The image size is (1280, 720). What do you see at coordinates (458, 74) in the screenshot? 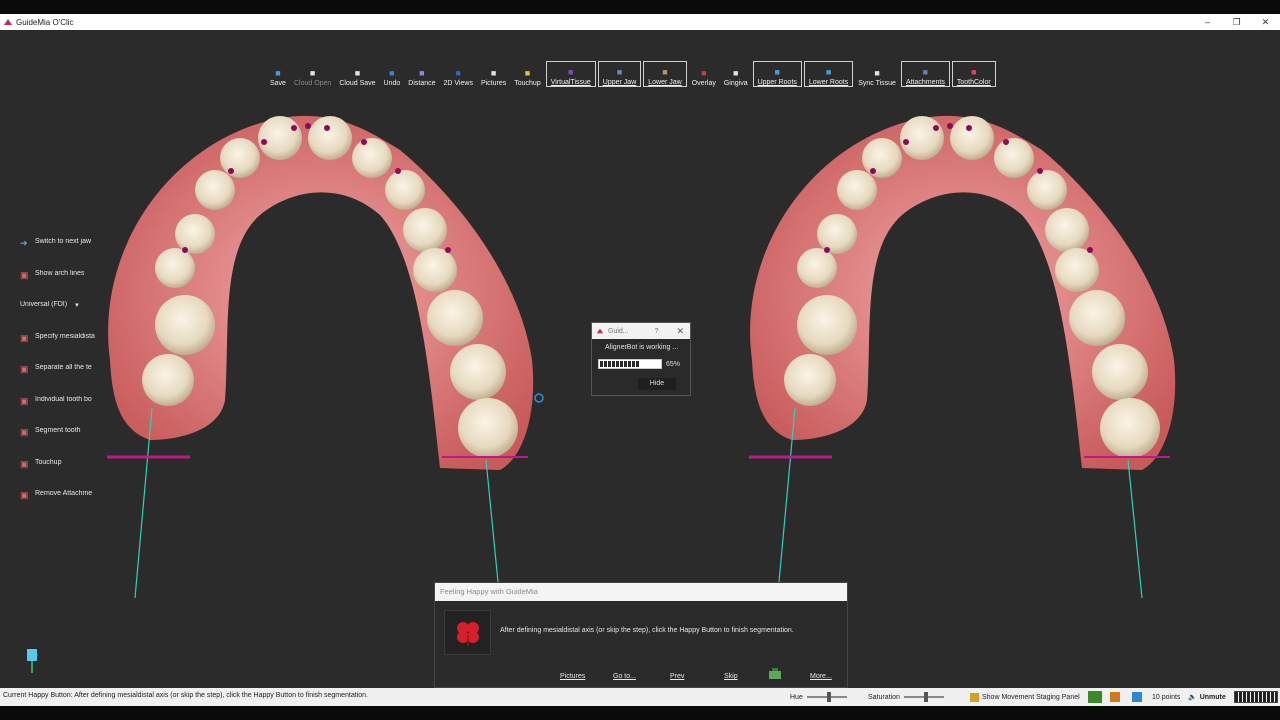
I see `2d-views-button: ■ 2D Views` at bounding box center [458, 74].